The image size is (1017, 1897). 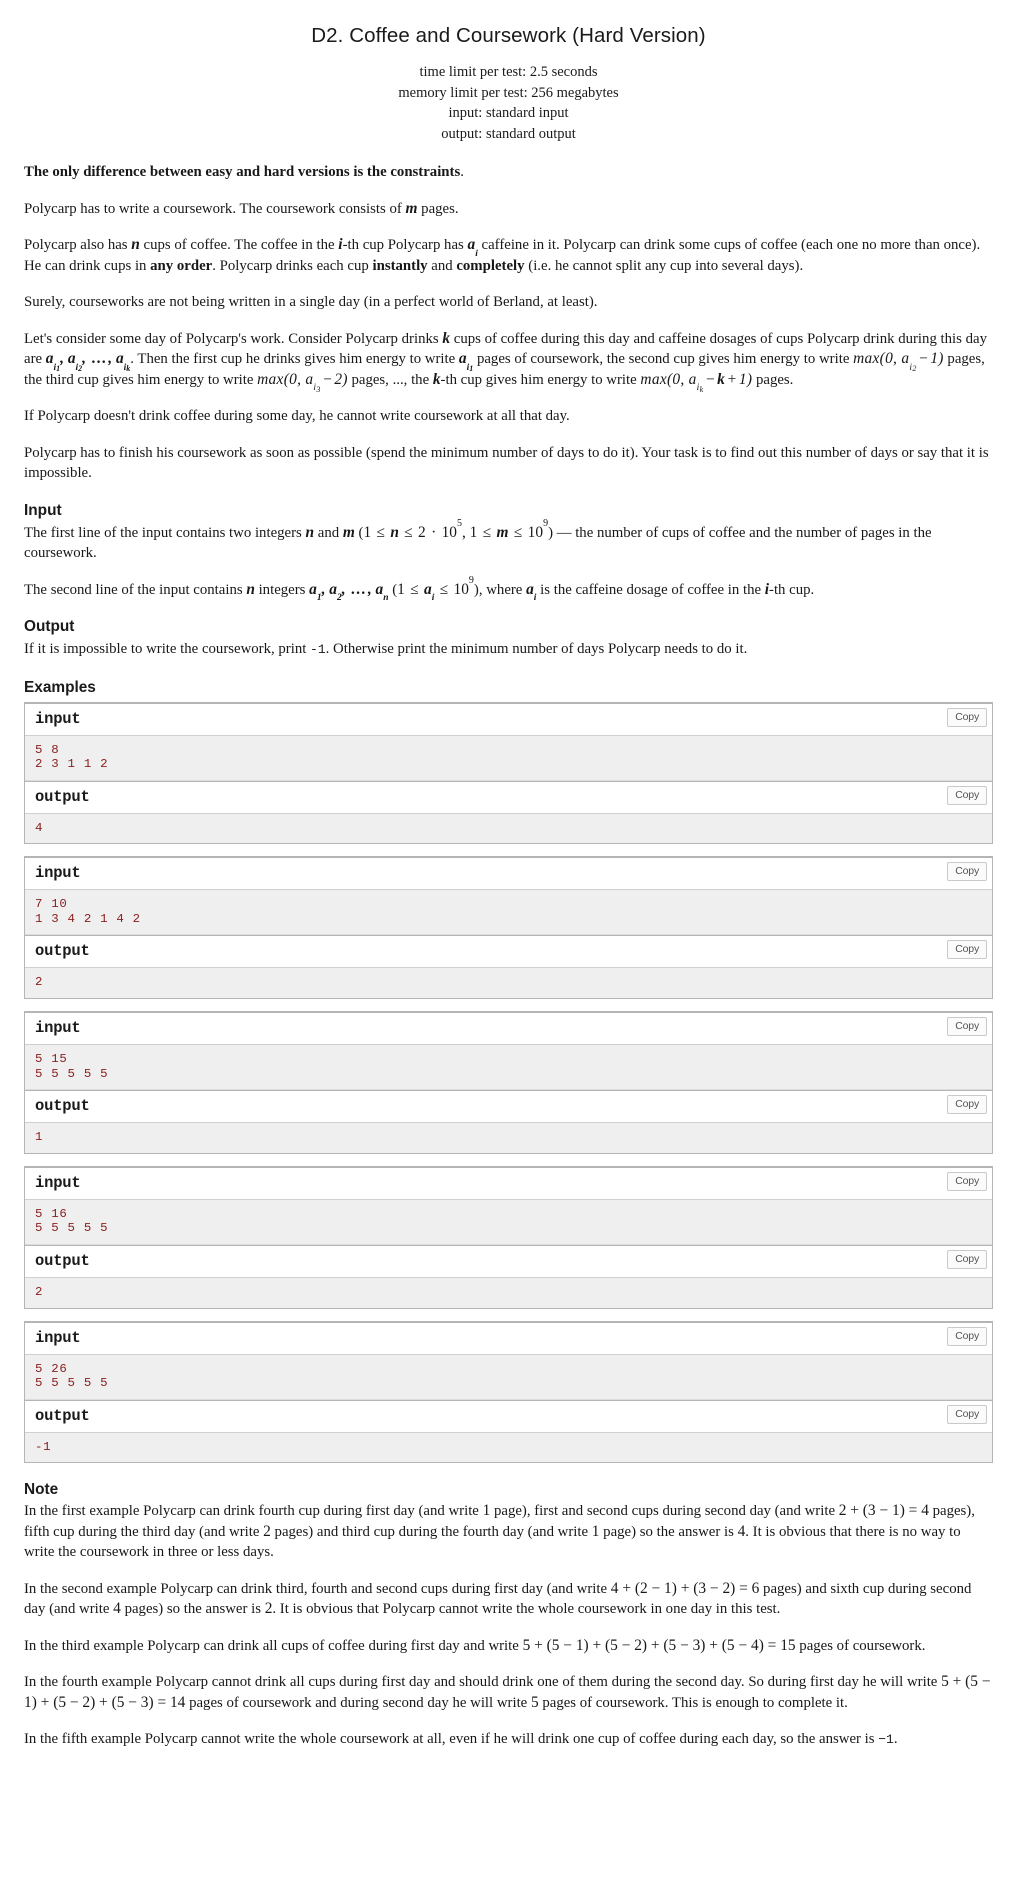 I want to click on bold-any-order: any order, so click(x=181, y=265).